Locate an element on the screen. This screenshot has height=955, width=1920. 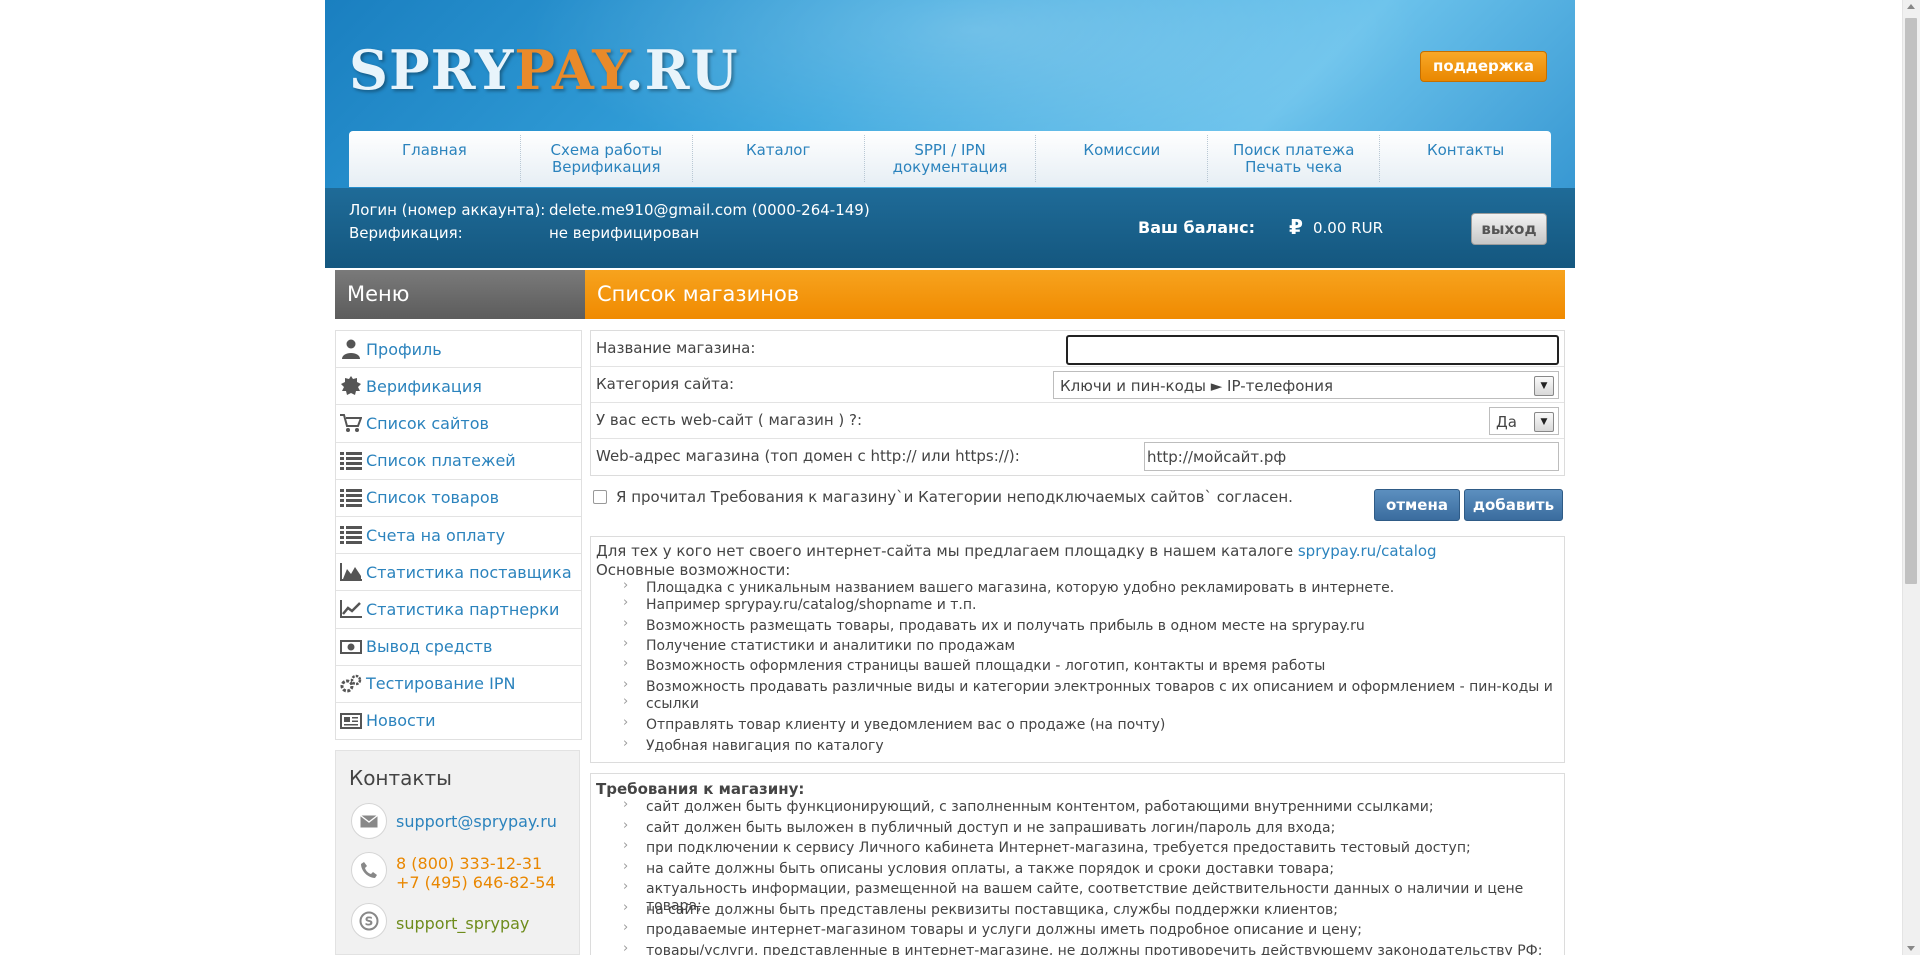
phone-1: 8 (800) 333-12-31 is located at coordinates (469, 863).